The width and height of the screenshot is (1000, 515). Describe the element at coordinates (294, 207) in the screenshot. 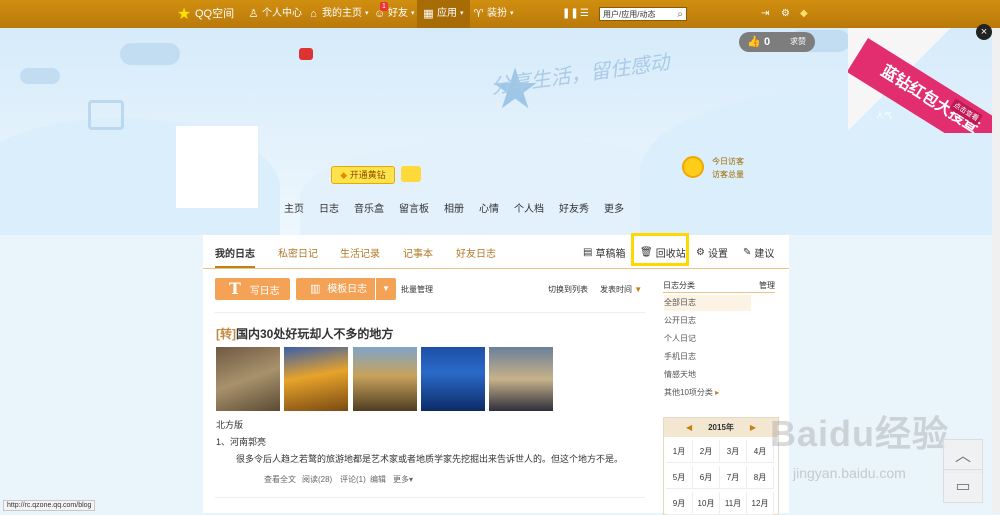

I see `profile-nav-home: 主页` at that location.